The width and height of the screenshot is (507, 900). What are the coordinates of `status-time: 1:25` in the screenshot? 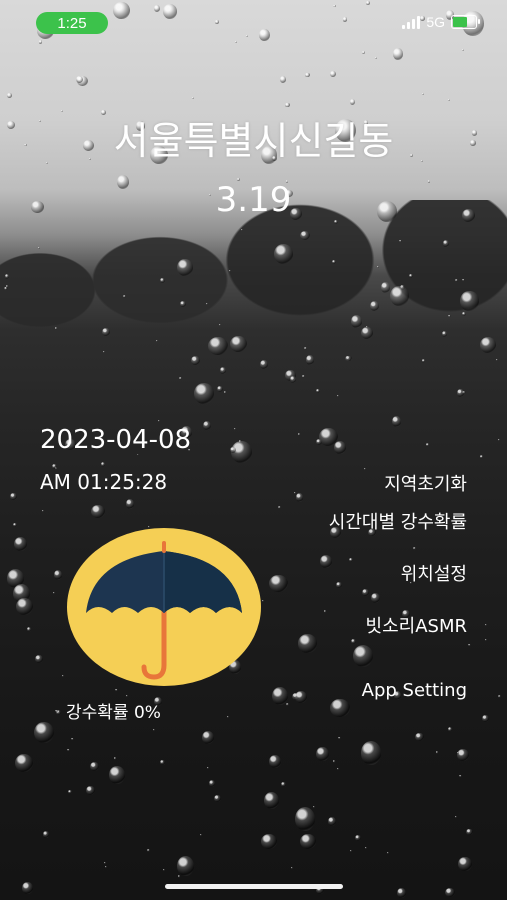 It's located at (72, 23).